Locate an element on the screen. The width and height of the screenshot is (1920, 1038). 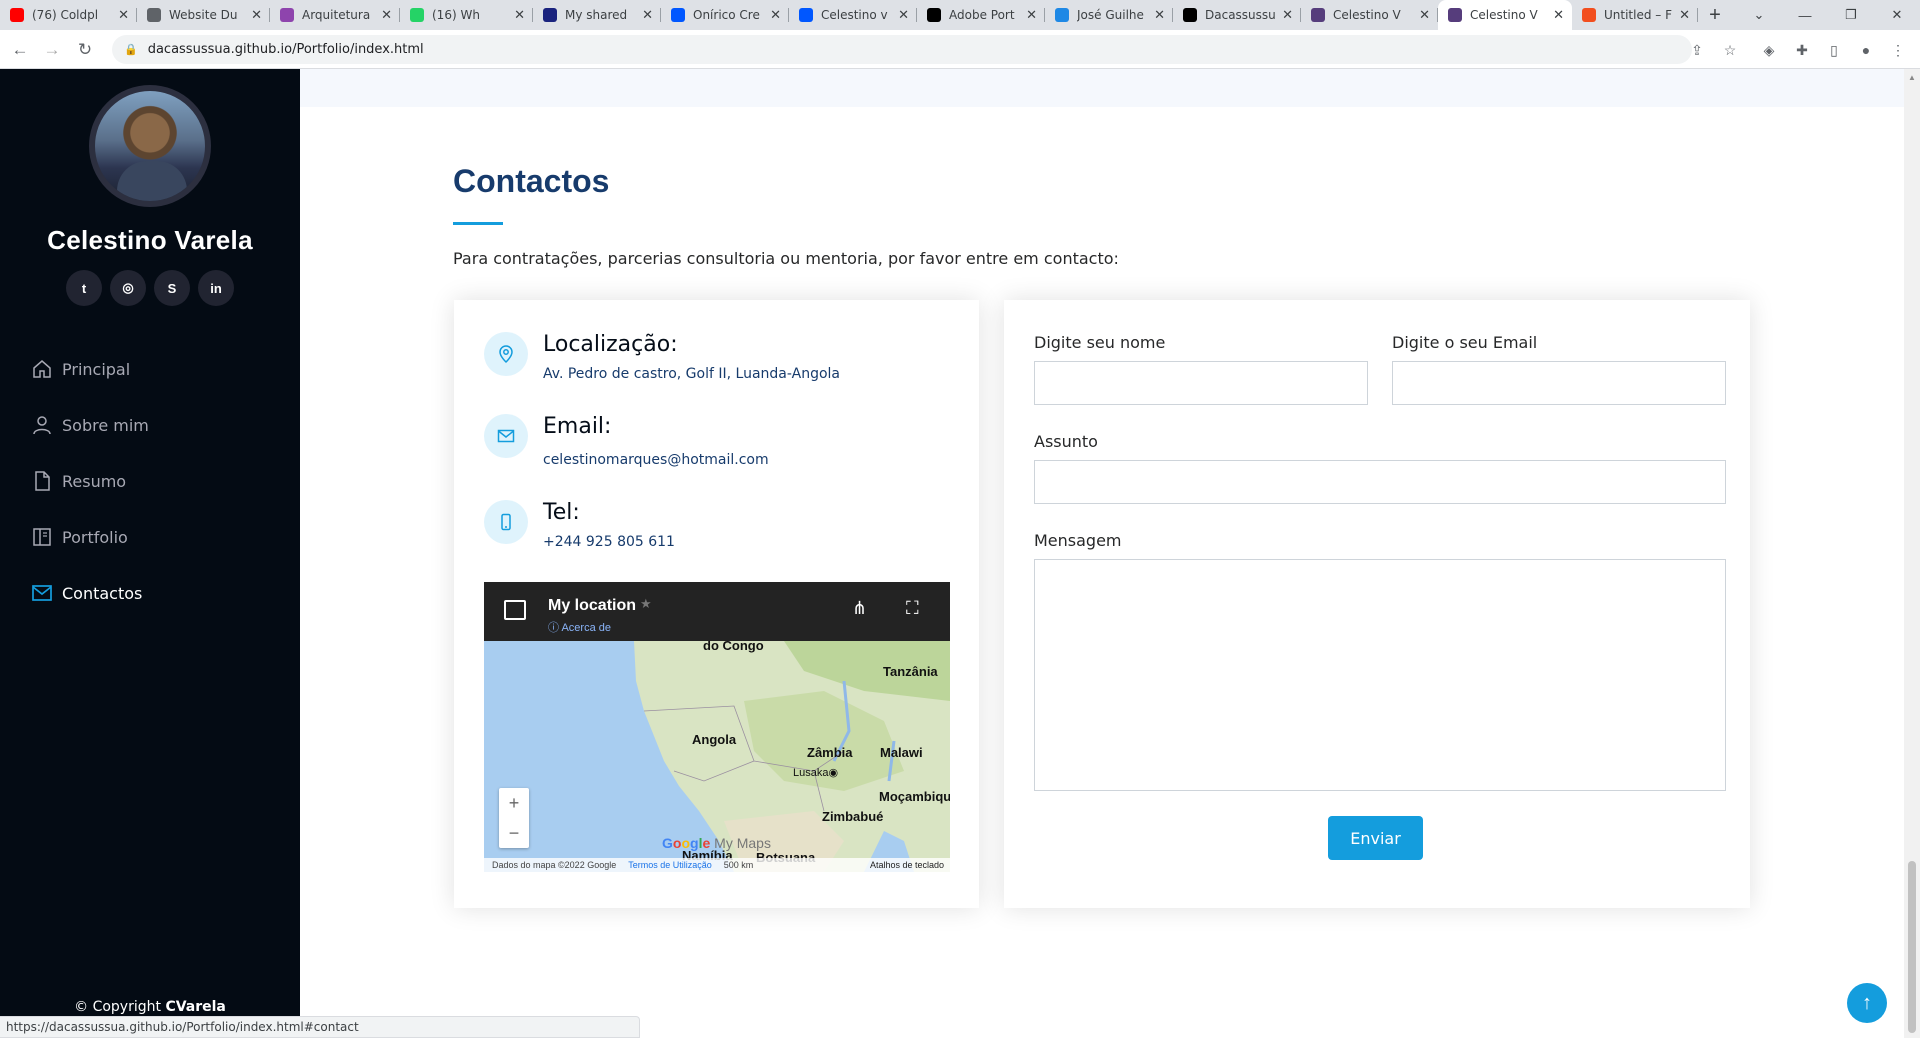
email-label: Digite o seu Email is located at coordinates (1465, 342).